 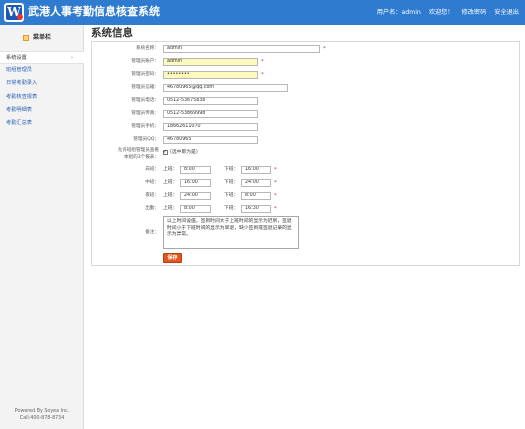 I want to click on system-name-label: 系统名称：, so click(x=147, y=48).